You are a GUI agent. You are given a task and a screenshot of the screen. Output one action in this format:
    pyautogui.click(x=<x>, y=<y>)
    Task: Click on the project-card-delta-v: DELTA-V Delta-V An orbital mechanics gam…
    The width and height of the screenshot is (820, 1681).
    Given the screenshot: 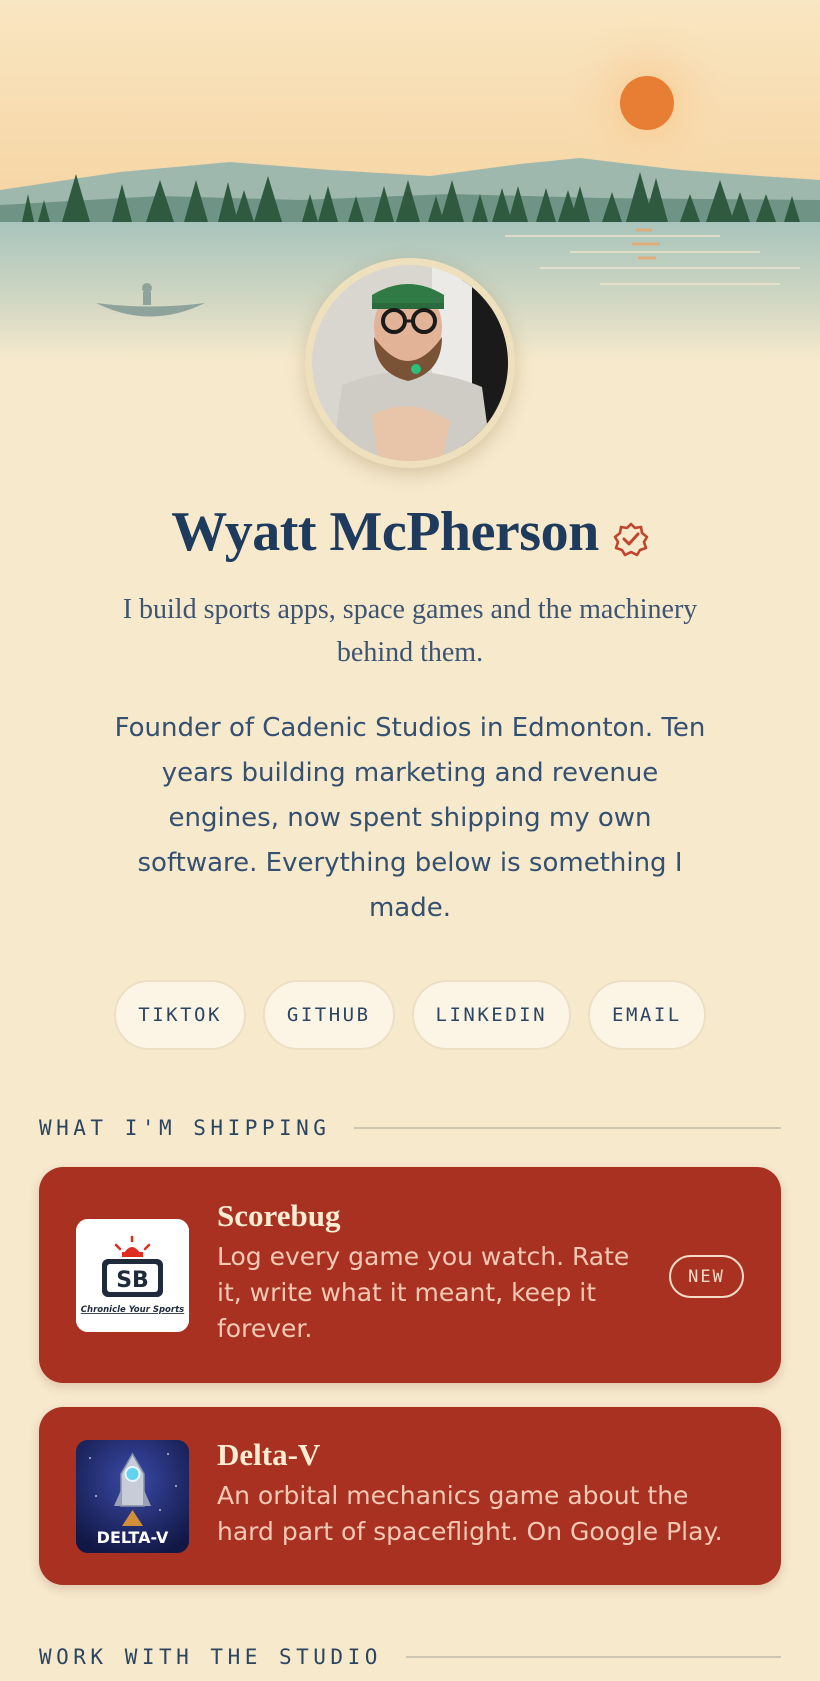 What is the action you would take?
    pyautogui.click(x=410, y=1496)
    